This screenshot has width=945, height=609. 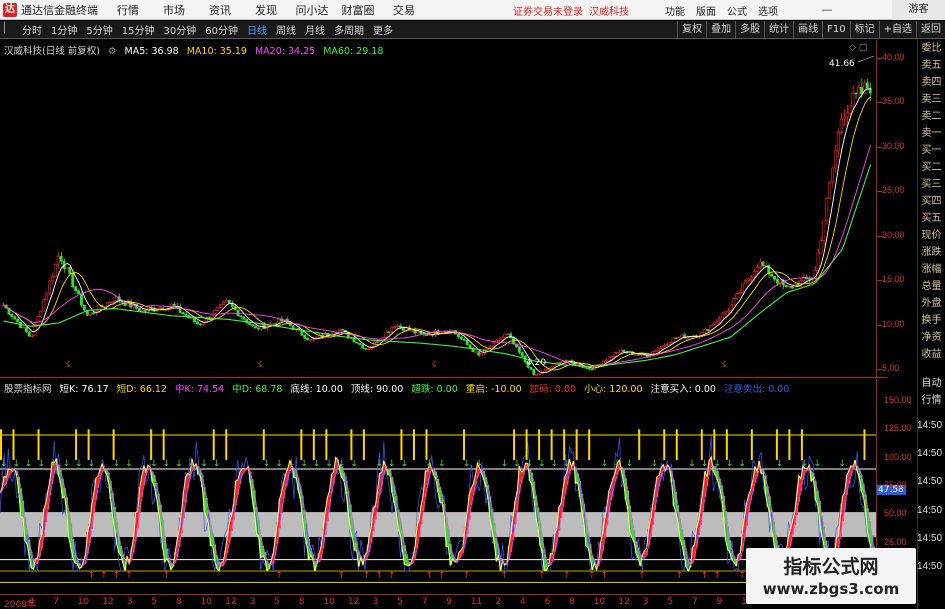 I want to click on side-panel-item: 卖一, so click(x=931, y=133).